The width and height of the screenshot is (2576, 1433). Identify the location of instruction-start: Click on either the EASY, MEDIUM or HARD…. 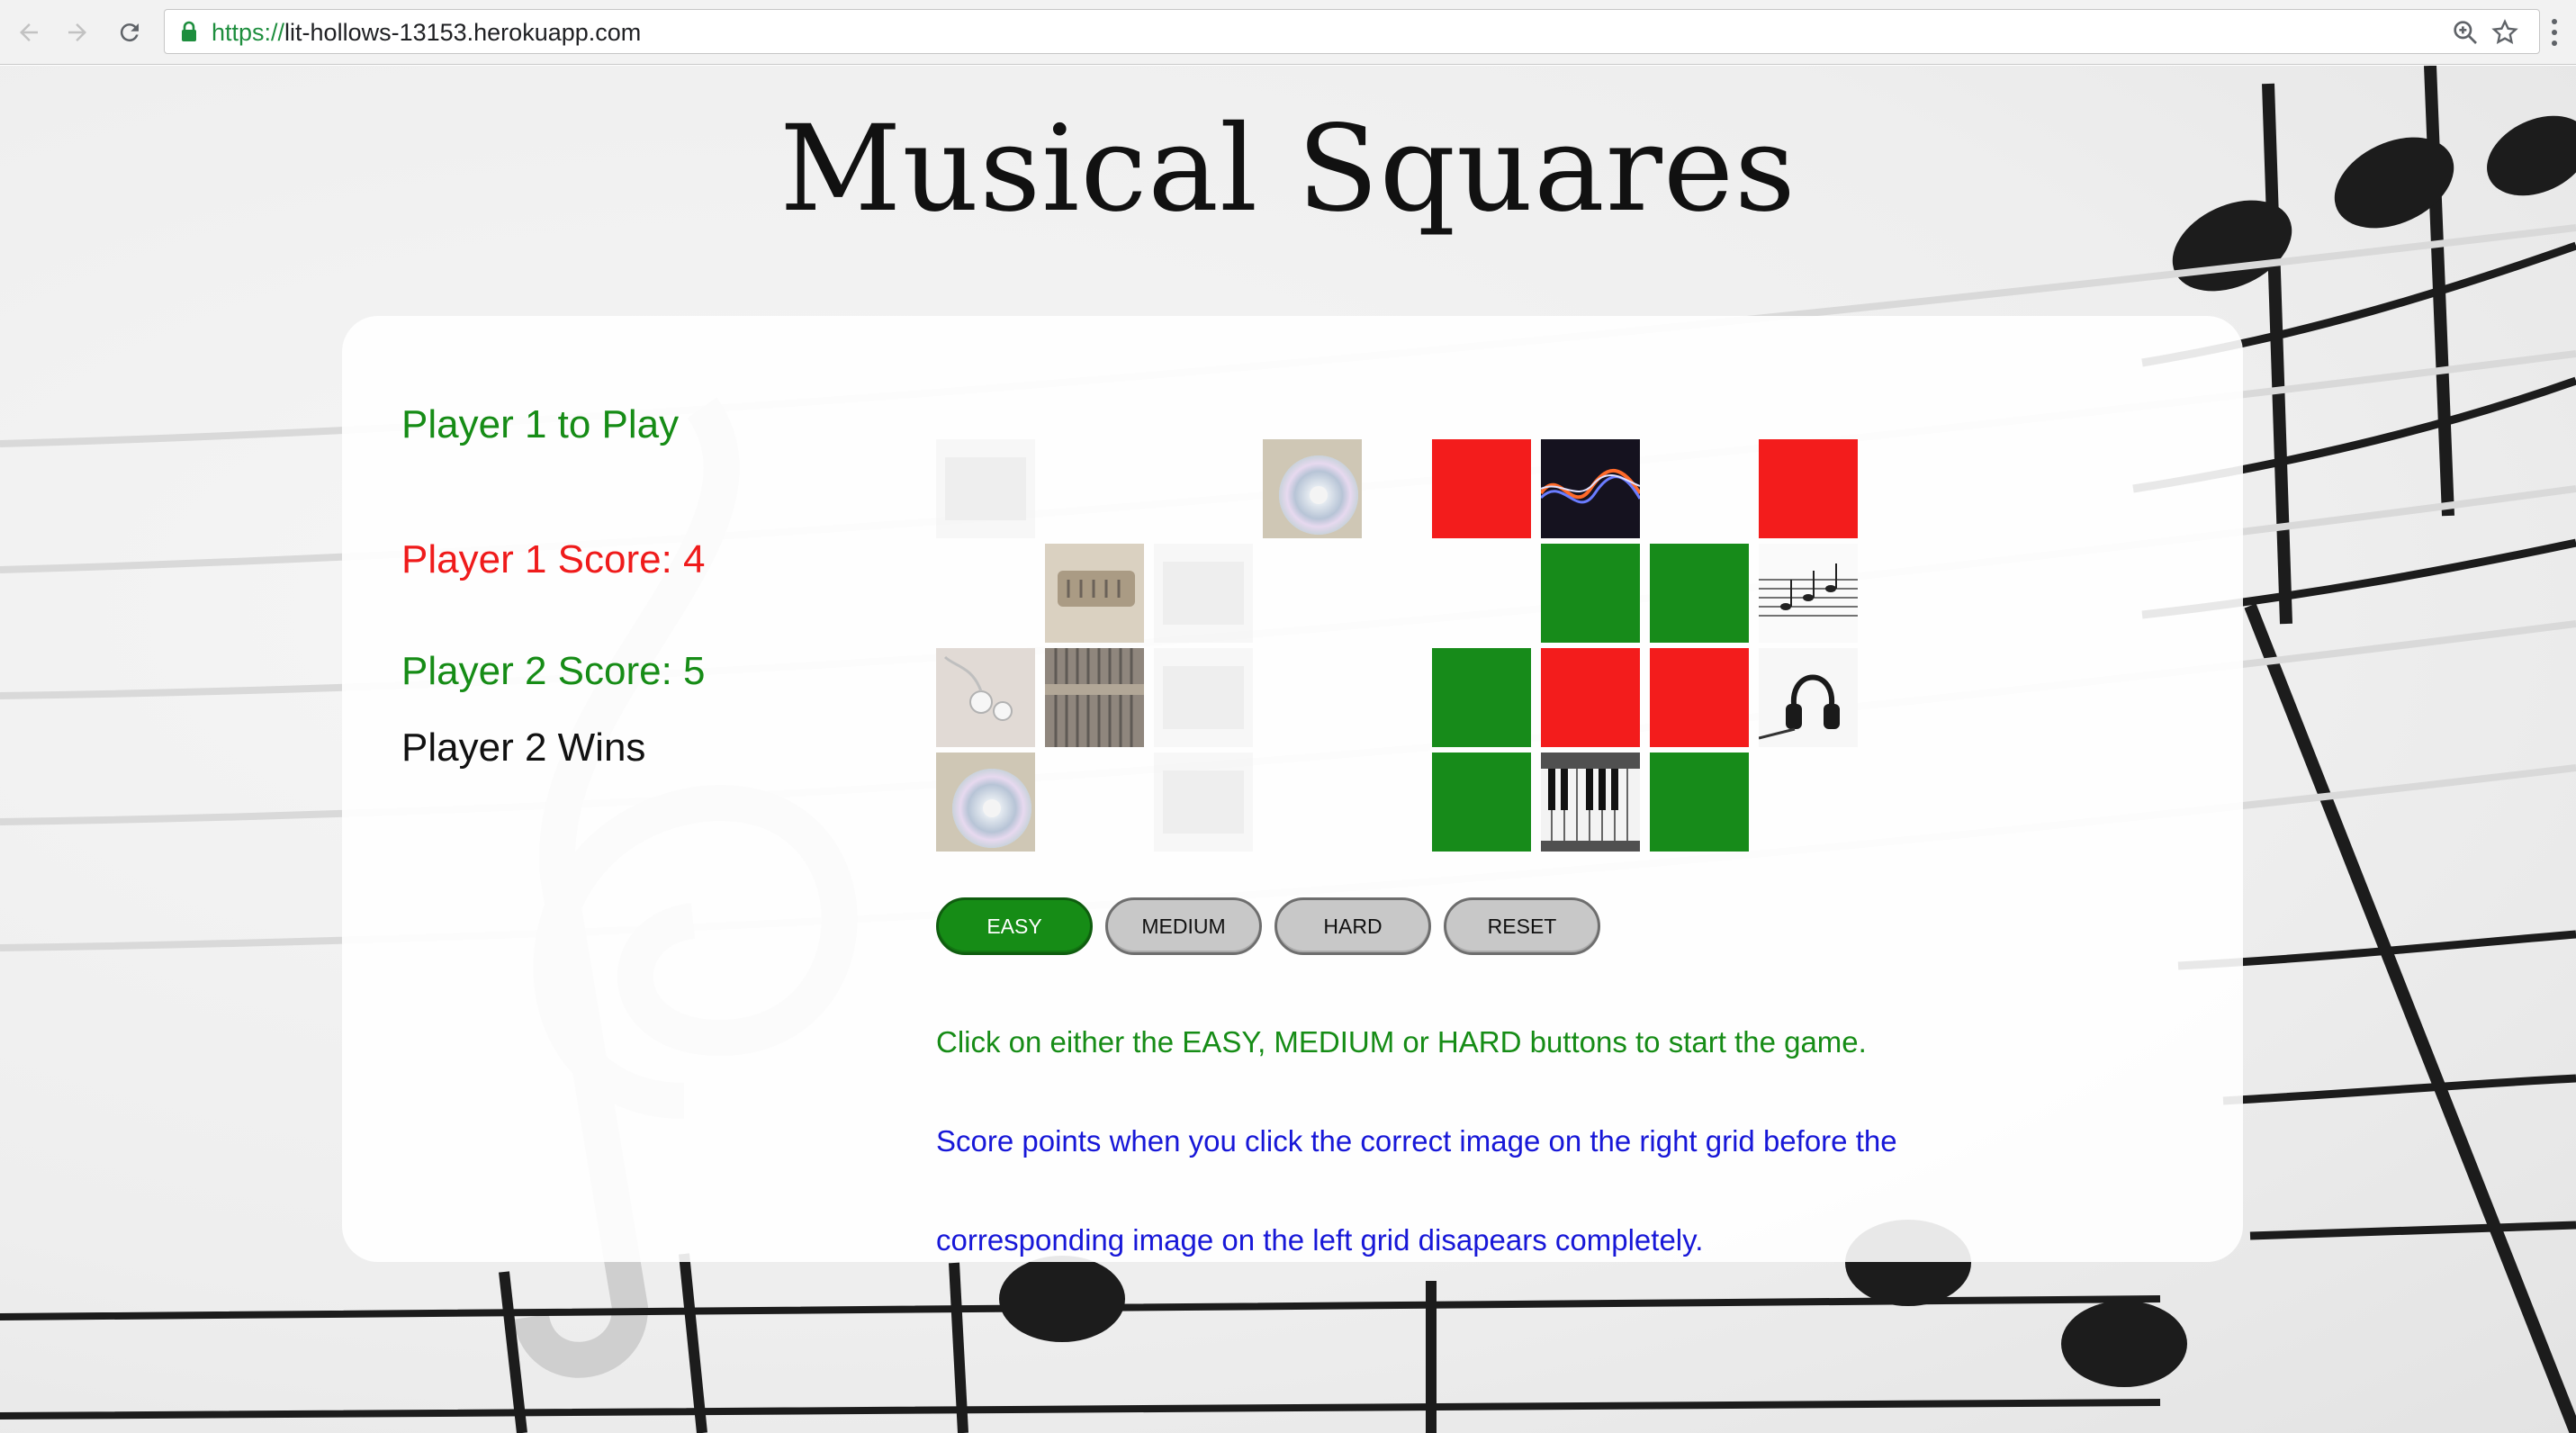
(1401, 1042).